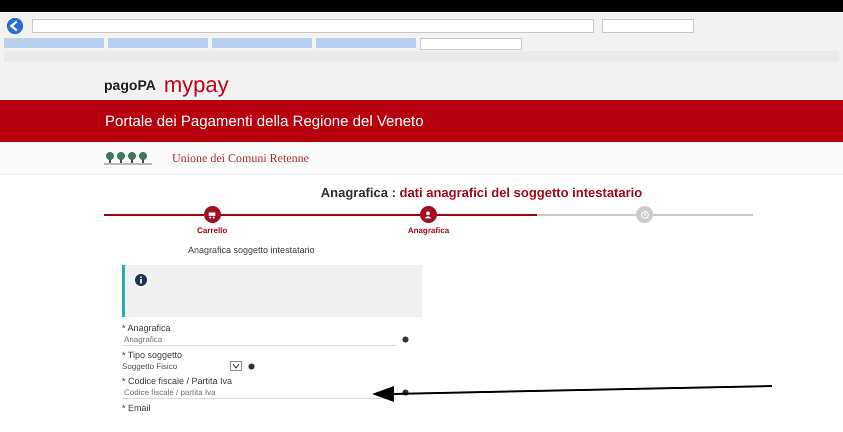  What do you see at coordinates (130, 85) in the screenshot?
I see `brand-logo: pagoPA` at bounding box center [130, 85].